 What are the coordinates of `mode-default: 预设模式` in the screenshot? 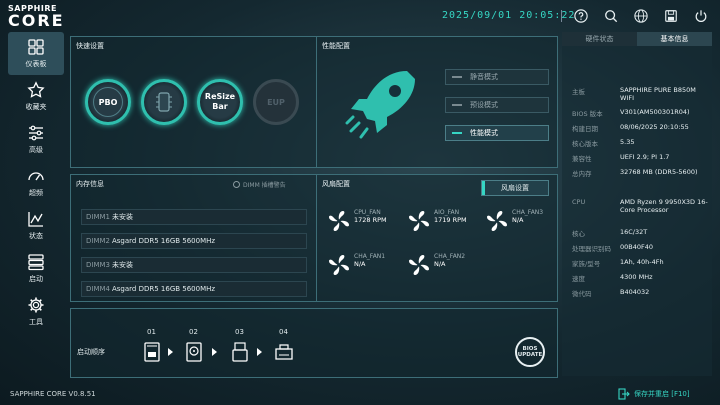 It's located at (497, 105).